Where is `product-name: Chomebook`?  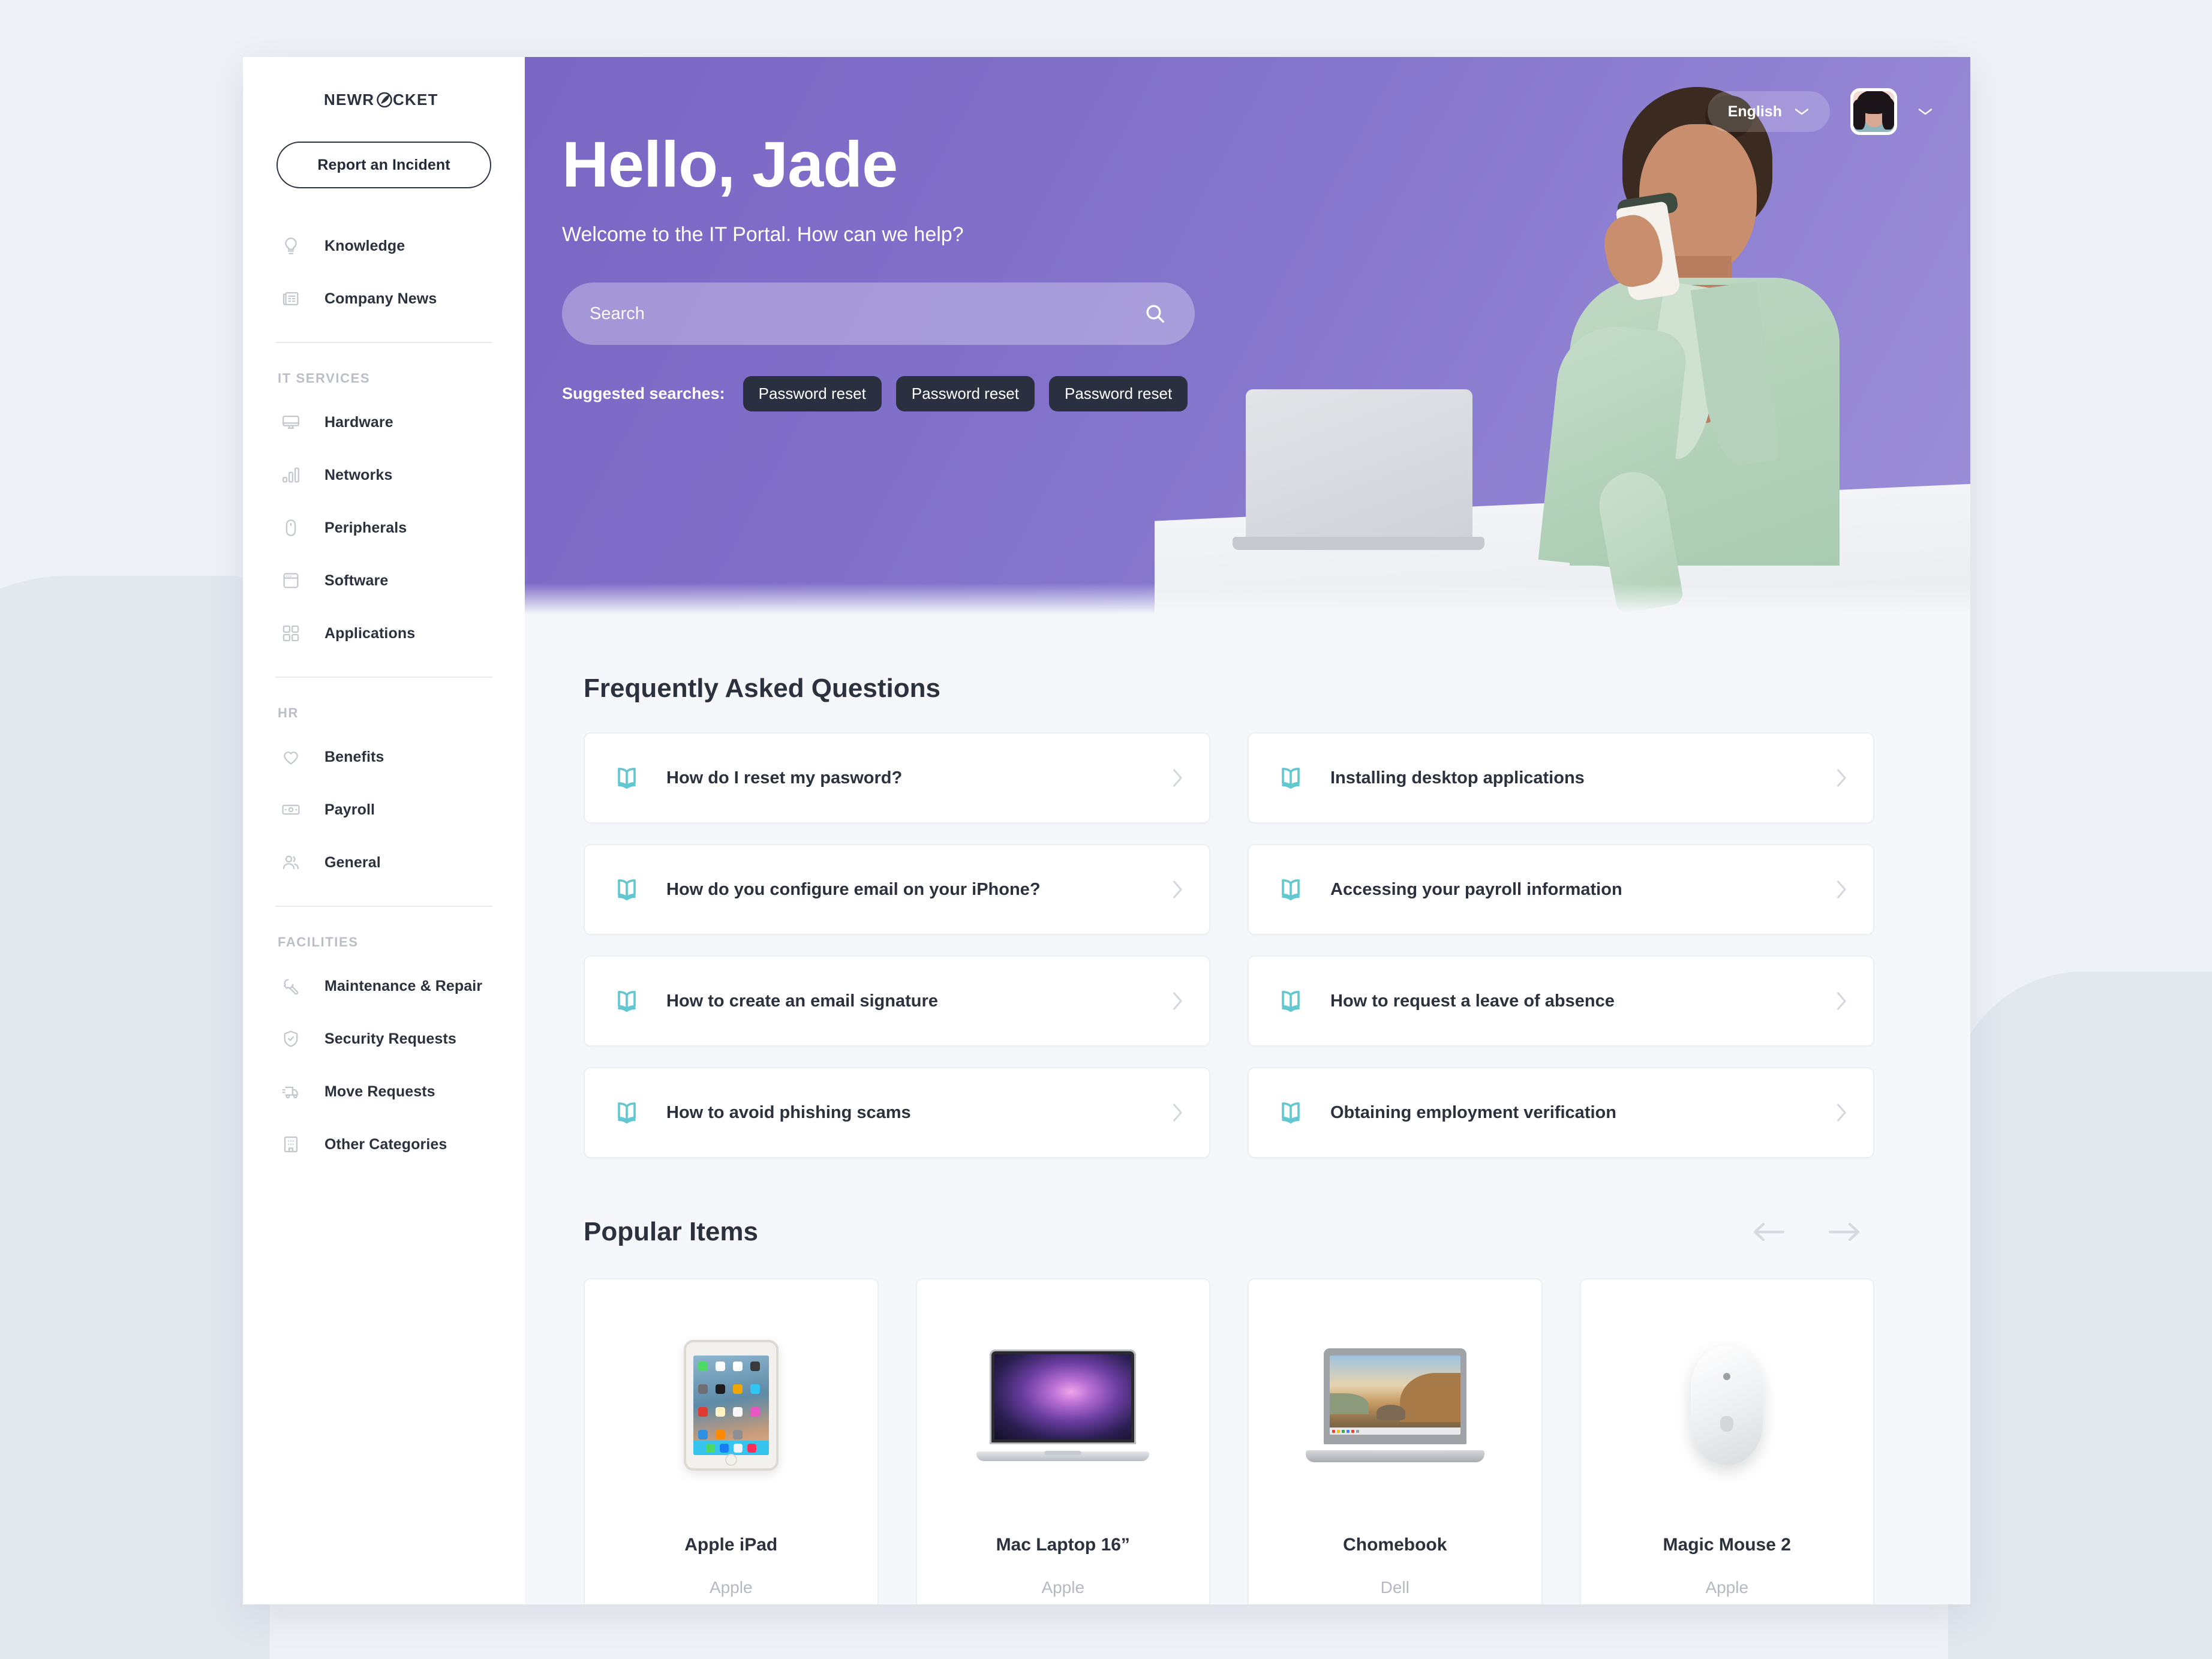 product-name: Chomebook is located at coordinates (1395, 1545).